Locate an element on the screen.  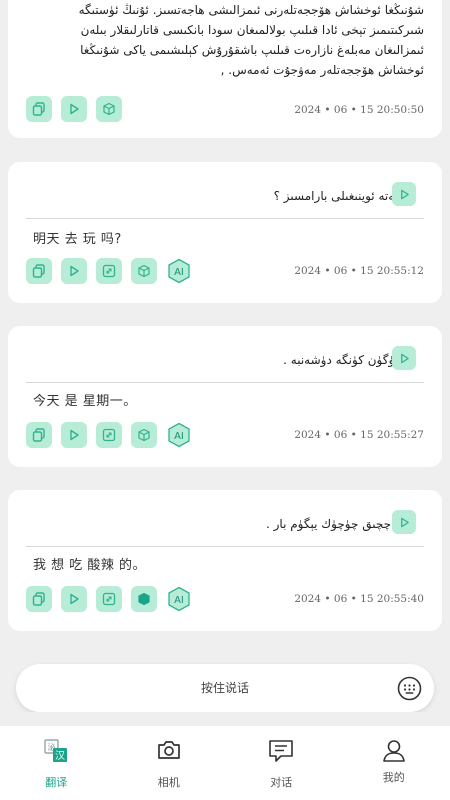
hold-to-talk-button: 按住说话 is located at coordinates (225, 688).